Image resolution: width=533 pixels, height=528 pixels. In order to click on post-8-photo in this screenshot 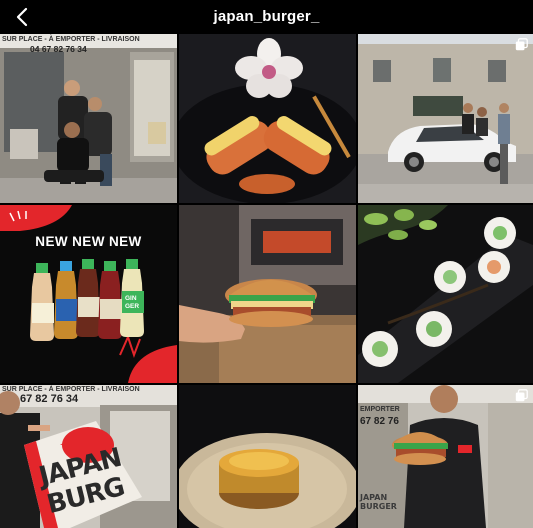, I will do `click(267, 456)`.